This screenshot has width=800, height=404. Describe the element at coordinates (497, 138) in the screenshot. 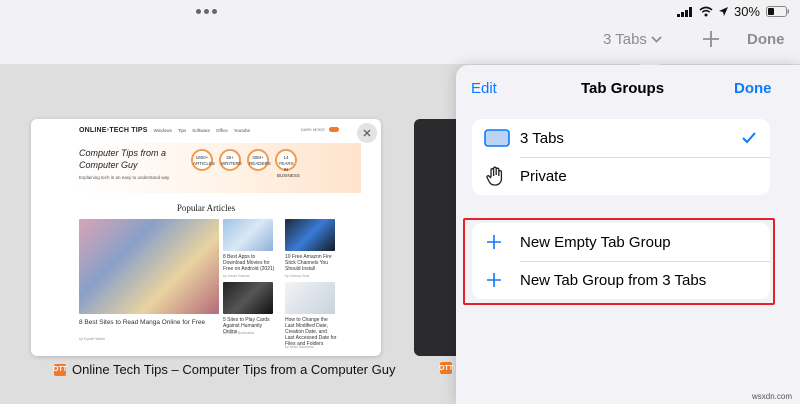

I see `tab-group-icon` at that location.